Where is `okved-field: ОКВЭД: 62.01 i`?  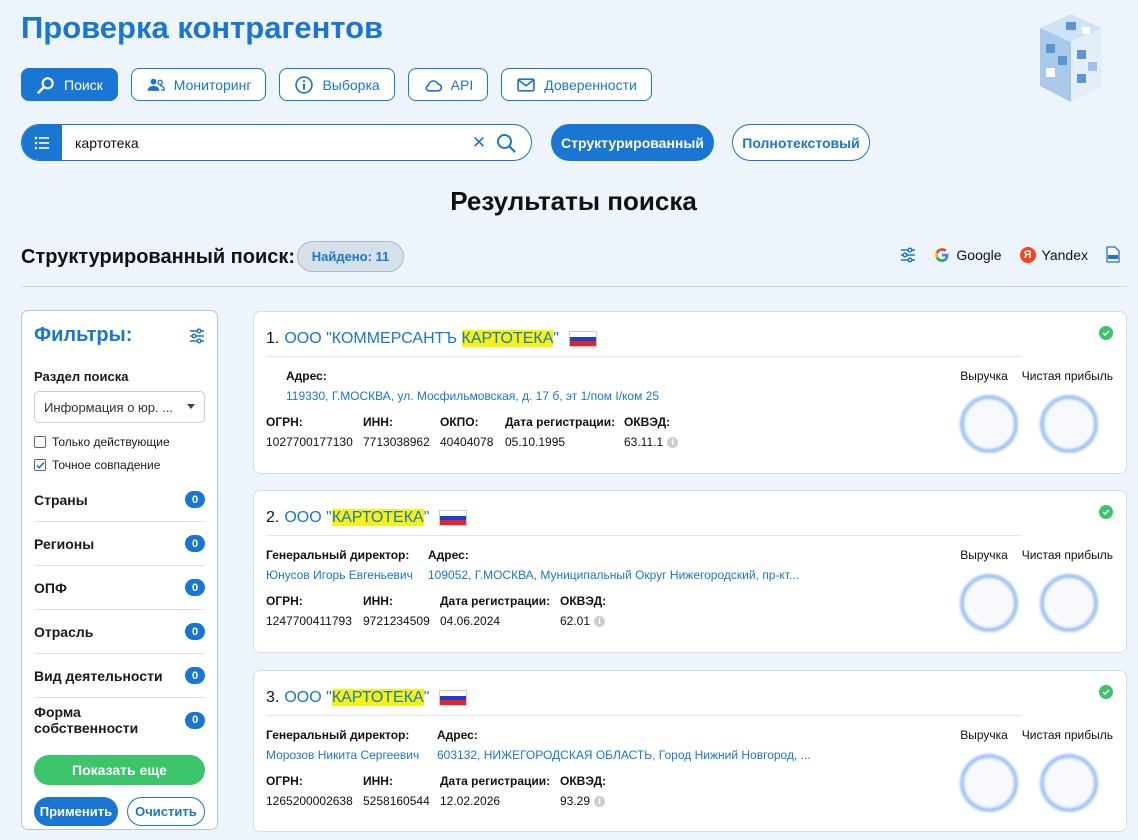
okved-field: ОКВЭД: 62.01 i is located at coordinates (583, 611).